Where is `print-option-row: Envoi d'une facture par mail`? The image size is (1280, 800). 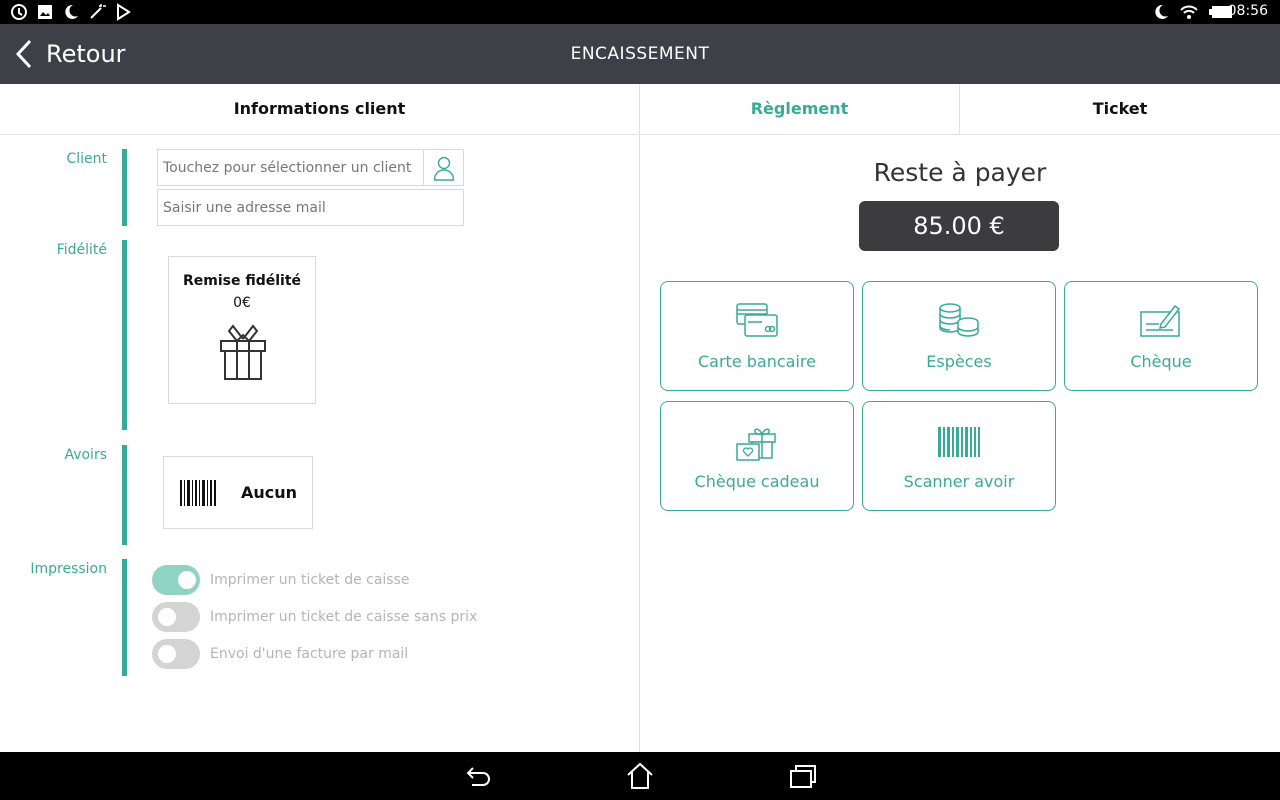
print-option-row: Envoi d'une facture par mail is located at coordinates (280, 654).